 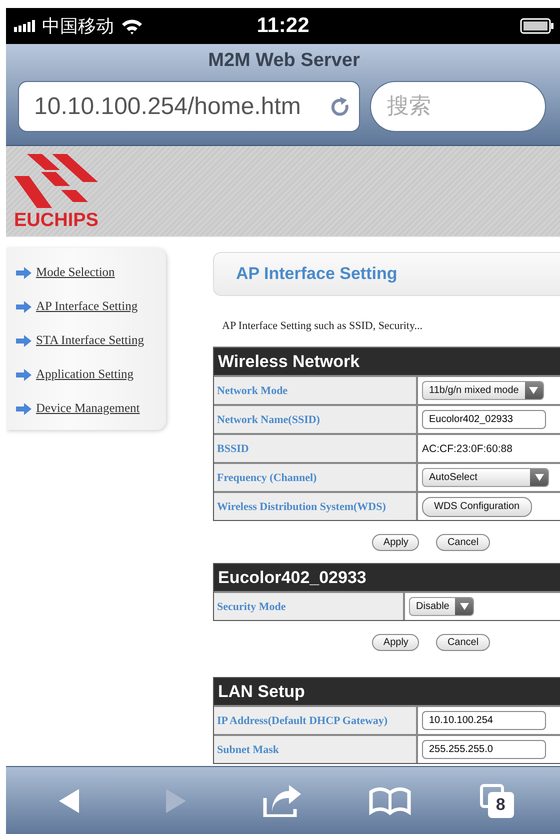 I want to click on dropdown: 11b/g/n mixed mode, so click(x=483, y=390).